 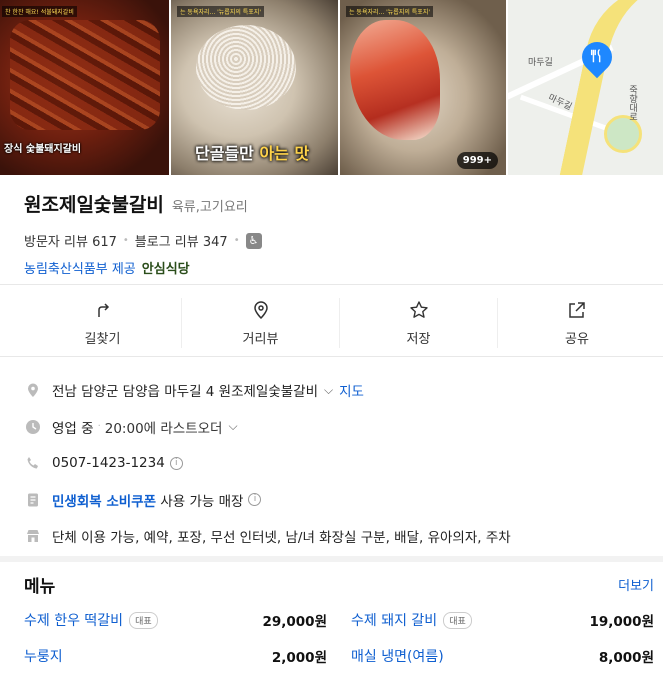 I want to click on menu-item-name: 수제 돼지 갈비, so click(x=394, y=621).